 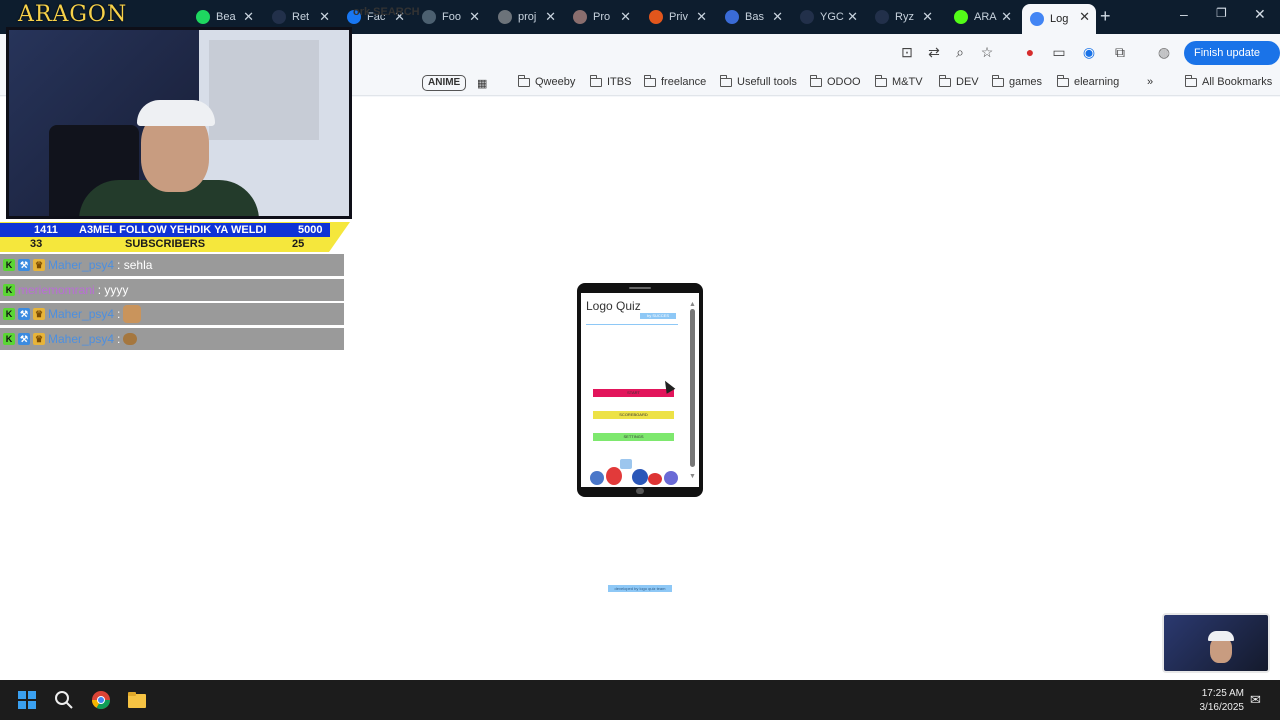 What do you see at coordinates (907, 52) in the screenshot?
I see `install-app-icon: ⊡` at bounding box center [907, 52].